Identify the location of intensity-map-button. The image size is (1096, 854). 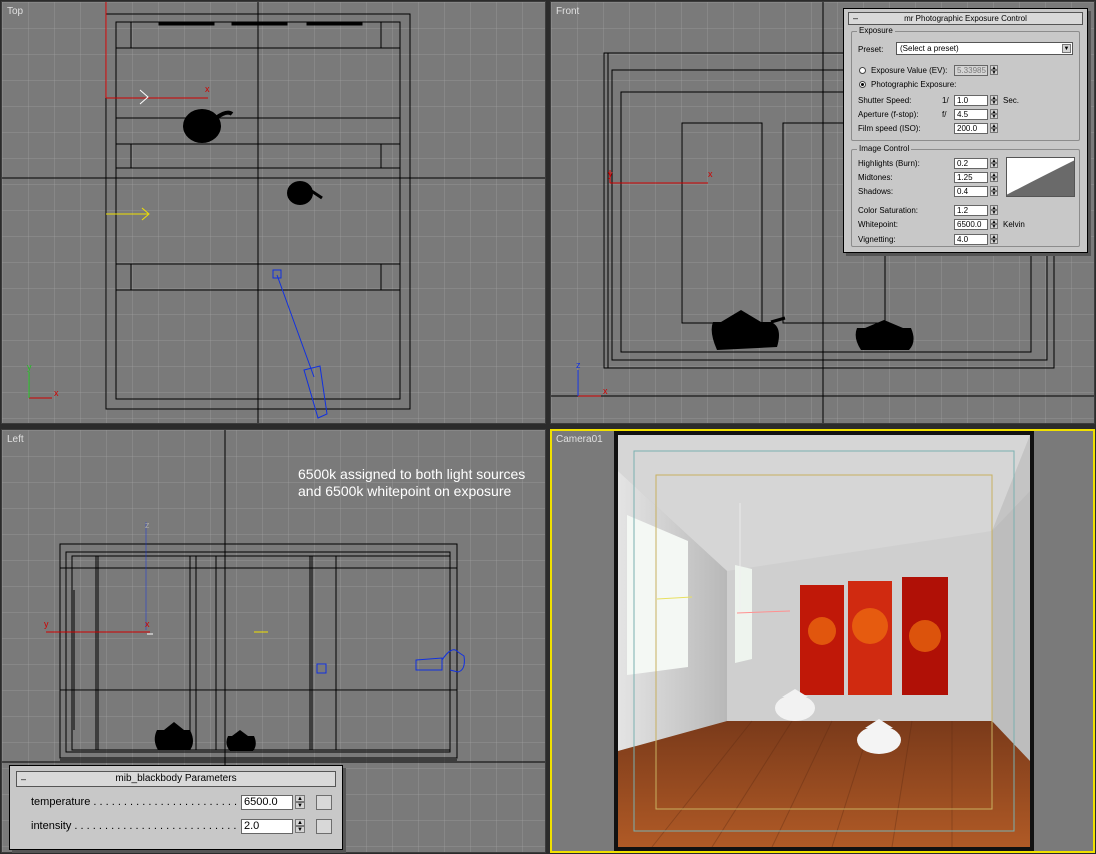
(324, 826).